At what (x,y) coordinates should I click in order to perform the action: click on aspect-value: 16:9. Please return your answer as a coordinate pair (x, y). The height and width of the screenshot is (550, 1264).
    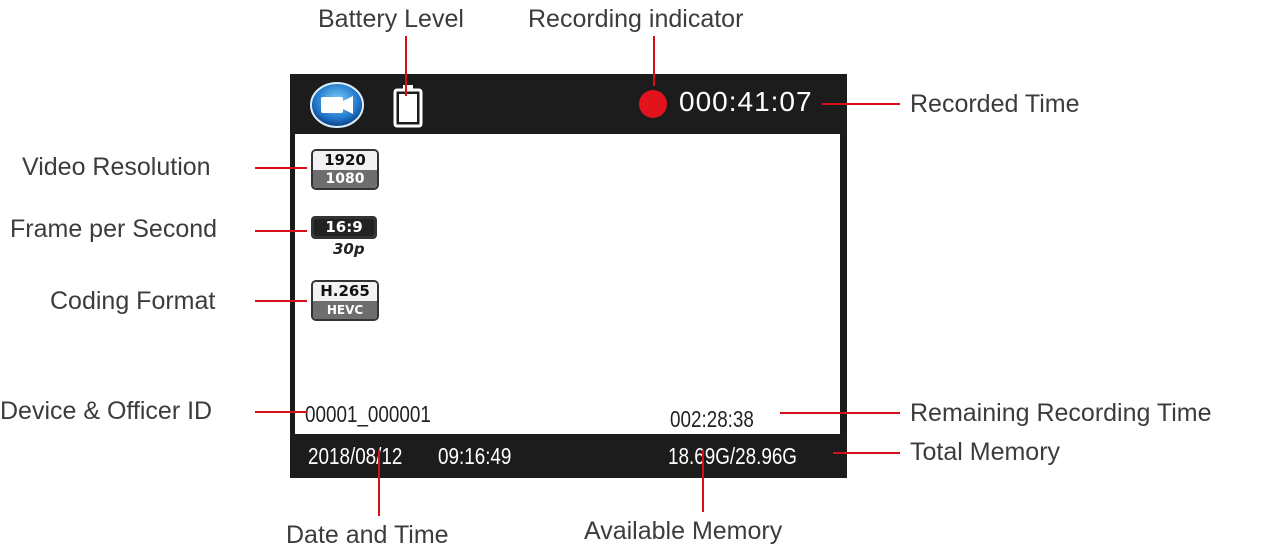
    Looking at the image, I should click on (344, 227).